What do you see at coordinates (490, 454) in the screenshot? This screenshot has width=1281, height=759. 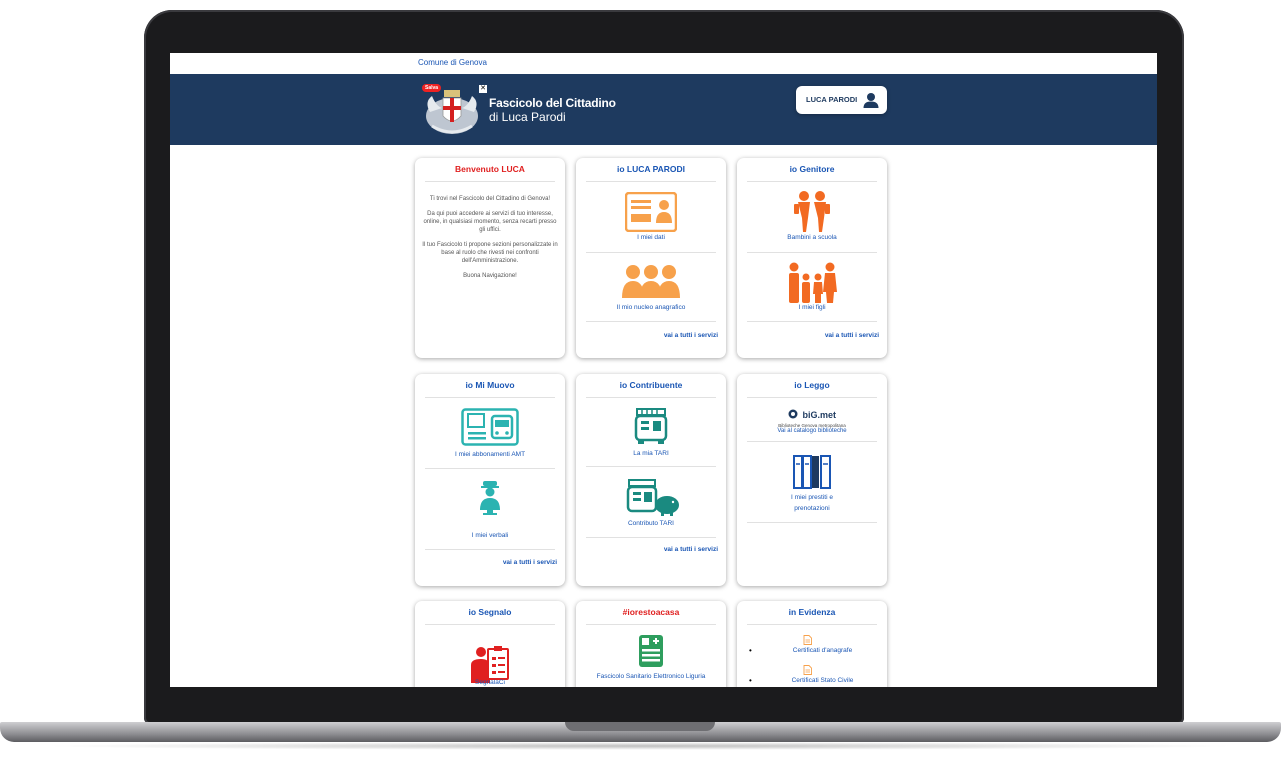 I see `service-label: I miei abbonamenti AMT` at bounding box center [490, 454].